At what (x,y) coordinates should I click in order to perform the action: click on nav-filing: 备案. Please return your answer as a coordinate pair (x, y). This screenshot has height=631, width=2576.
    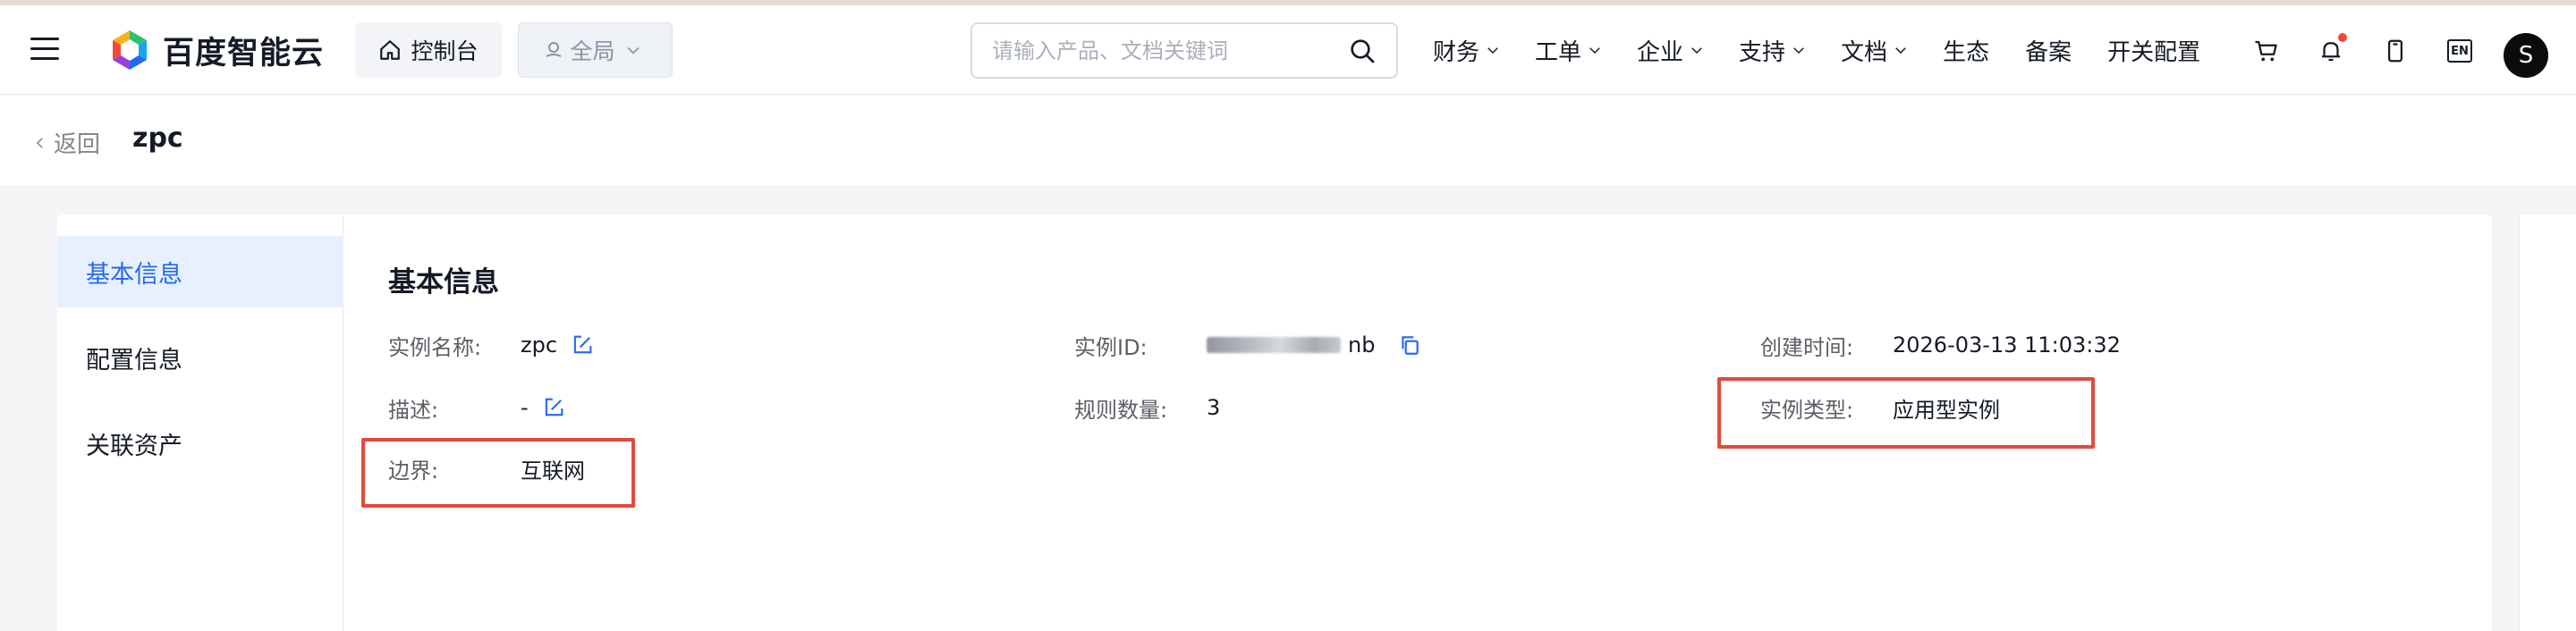
    Looking at the image, I should click on (2048, 50).